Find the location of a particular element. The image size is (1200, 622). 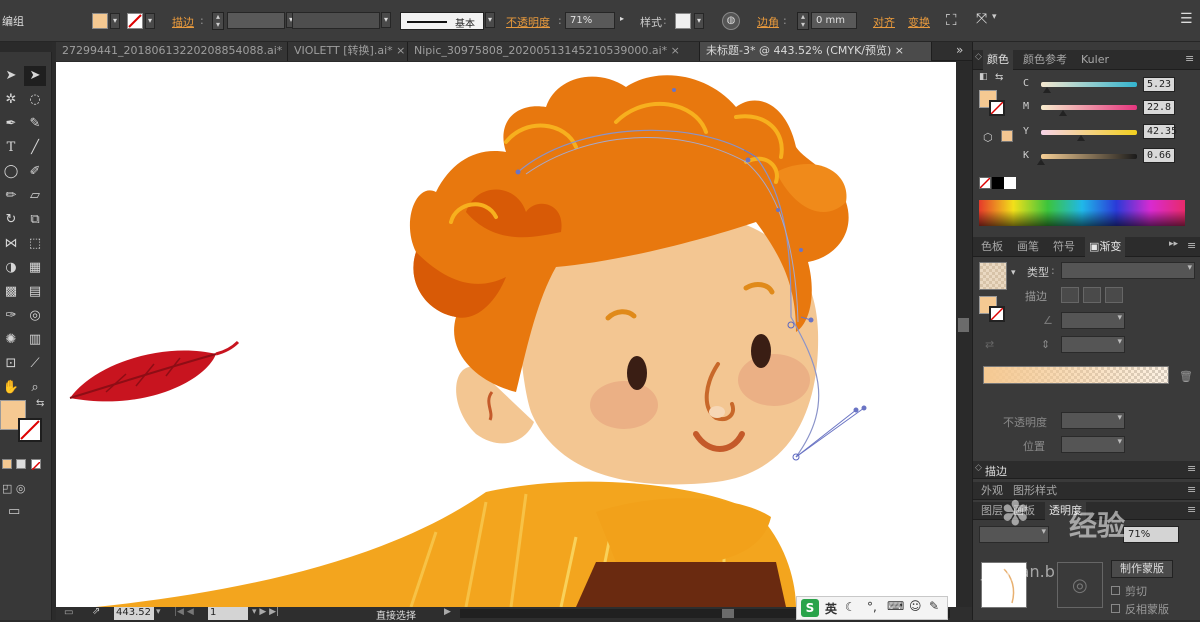

gradient-type-select is located at coordinates (1128, 270).